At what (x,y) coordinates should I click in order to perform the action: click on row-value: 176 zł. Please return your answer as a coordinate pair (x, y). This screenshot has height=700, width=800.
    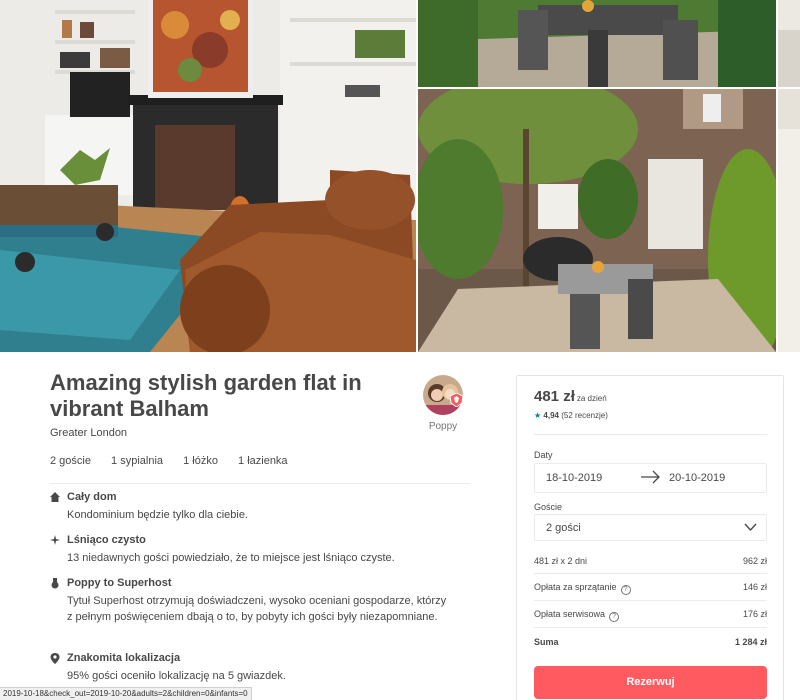
    Looking at the image, I should click on (754, 614).